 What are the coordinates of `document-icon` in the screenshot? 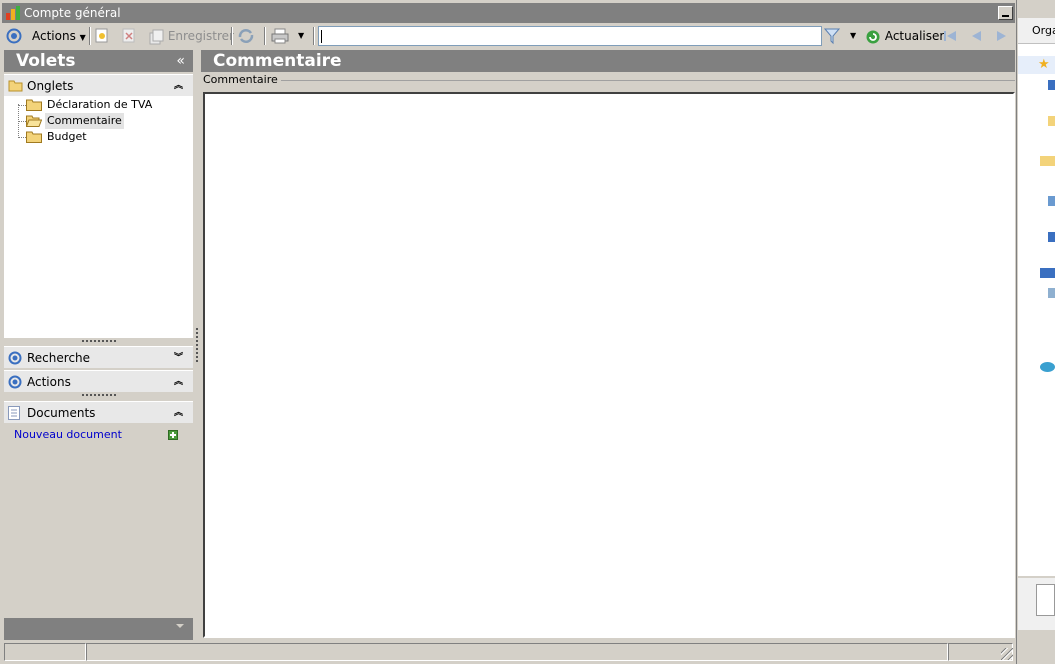 It's located at (14, 413).